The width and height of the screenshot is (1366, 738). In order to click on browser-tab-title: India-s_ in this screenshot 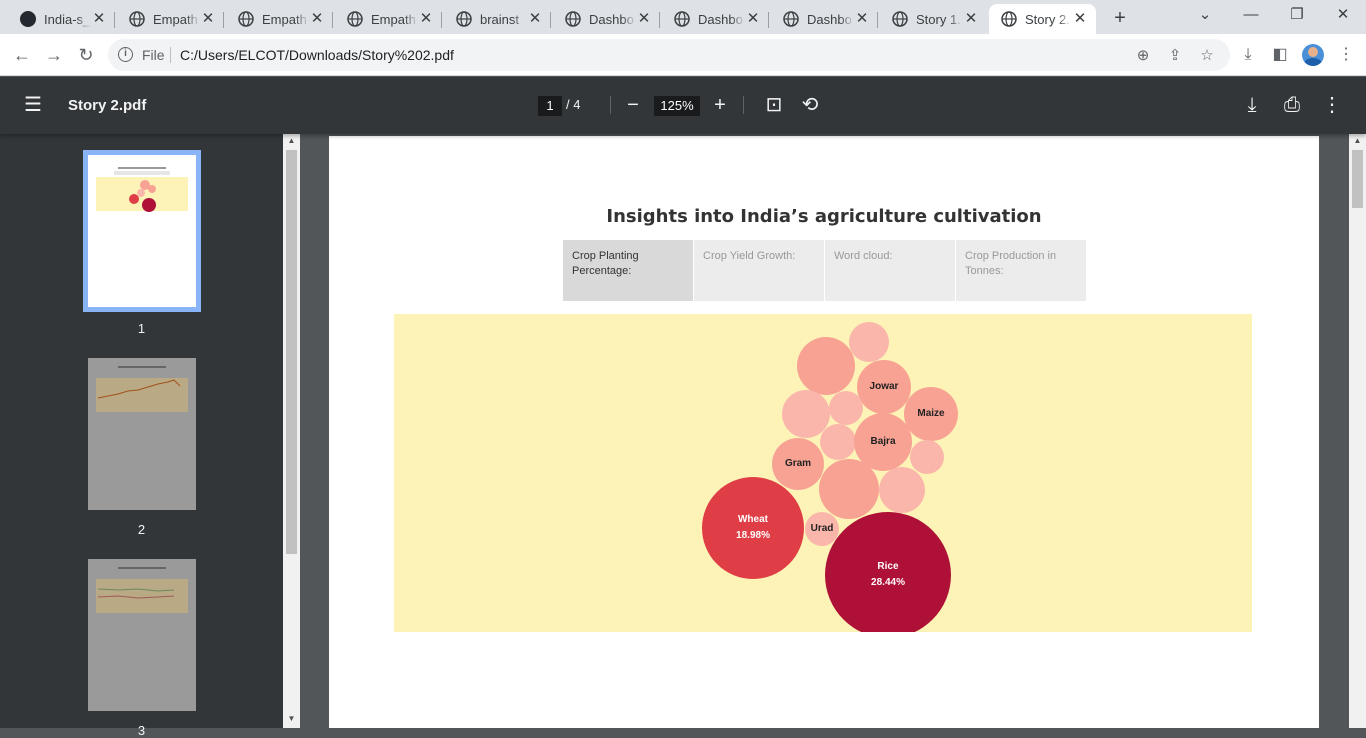, I will do `click(67, 19)`.